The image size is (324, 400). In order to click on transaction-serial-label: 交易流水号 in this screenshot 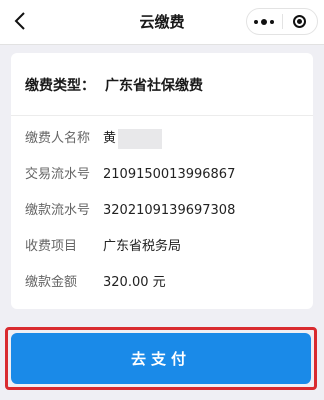, I will do `click(58, 174)`.